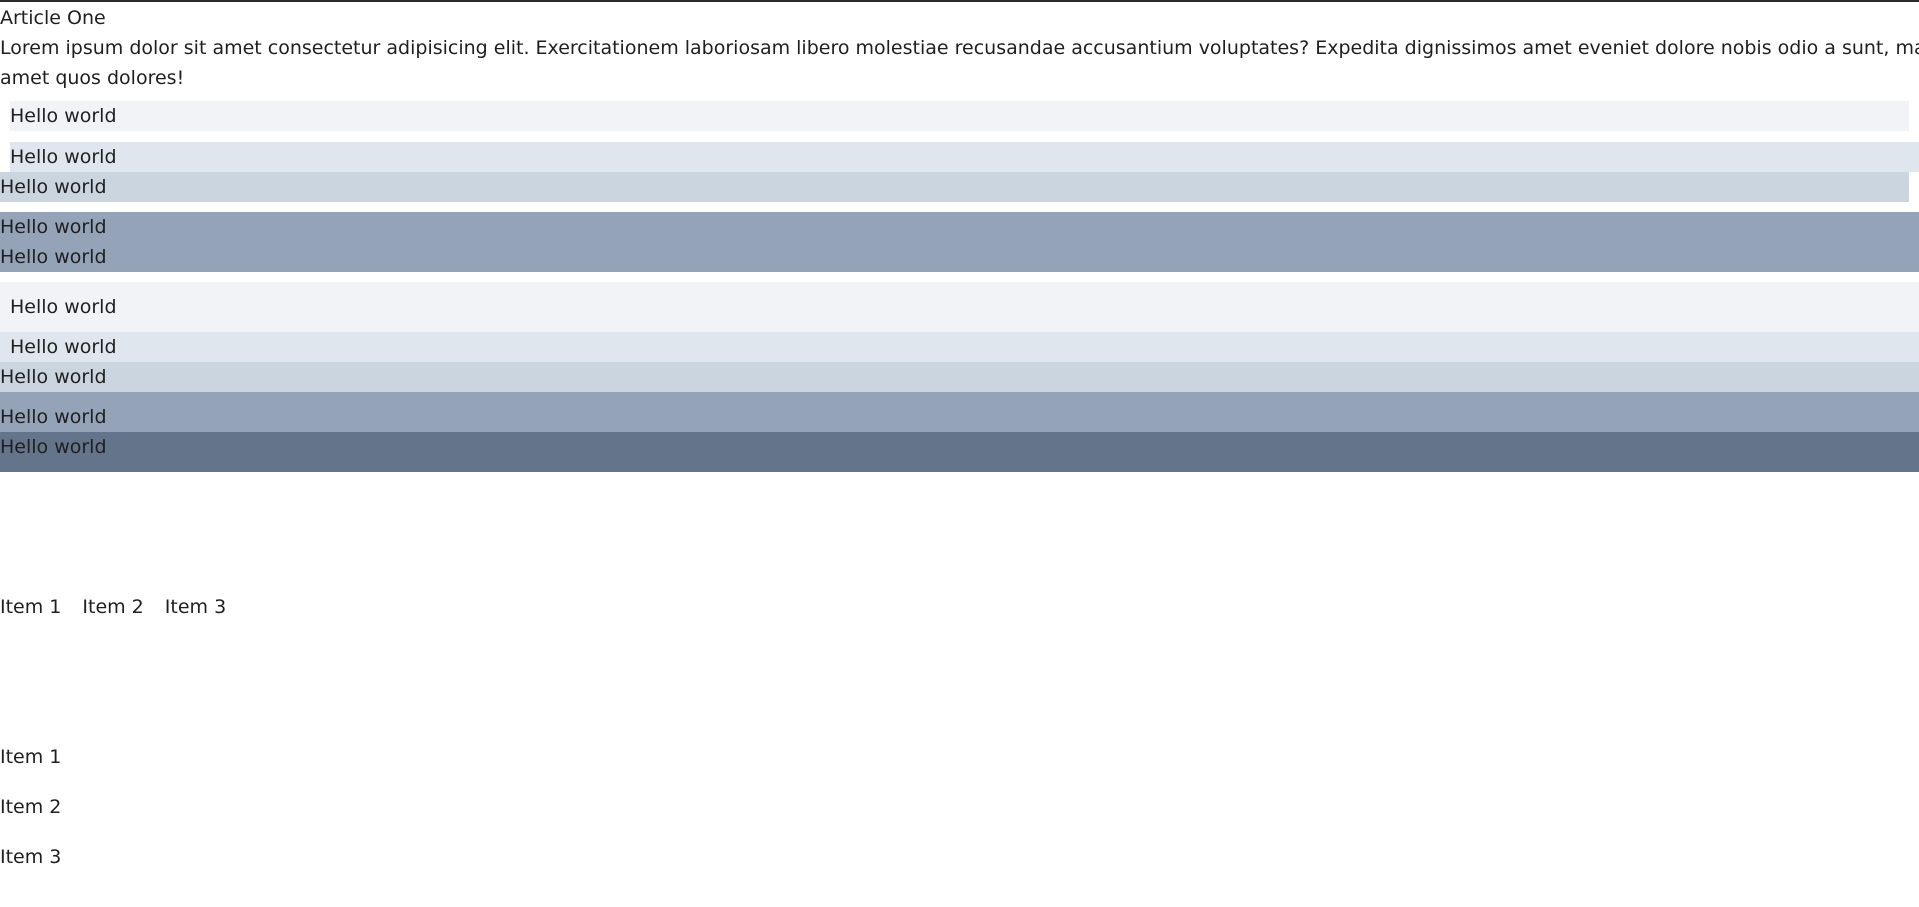  What do you see at coordinates (954, 187) in the screenshot?
I see `hello-box-3: Hello world` at bounding box center [954, 187].